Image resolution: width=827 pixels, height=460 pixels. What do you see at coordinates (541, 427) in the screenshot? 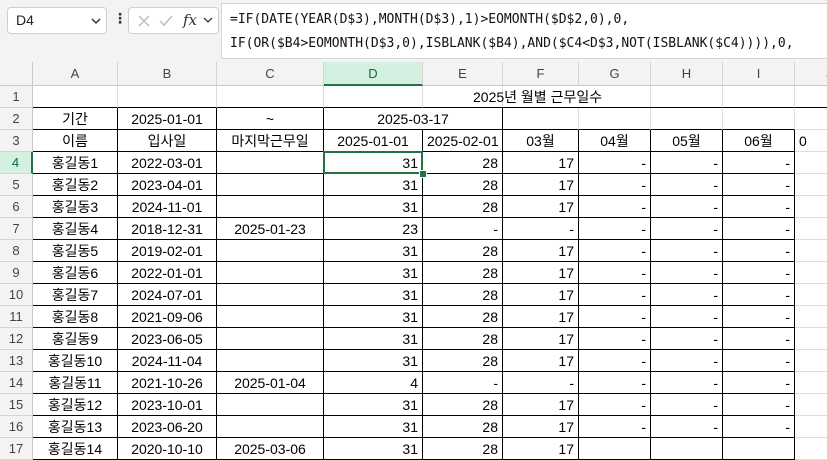
I see `cell-f16: 17` at bounding box center [541, 427].